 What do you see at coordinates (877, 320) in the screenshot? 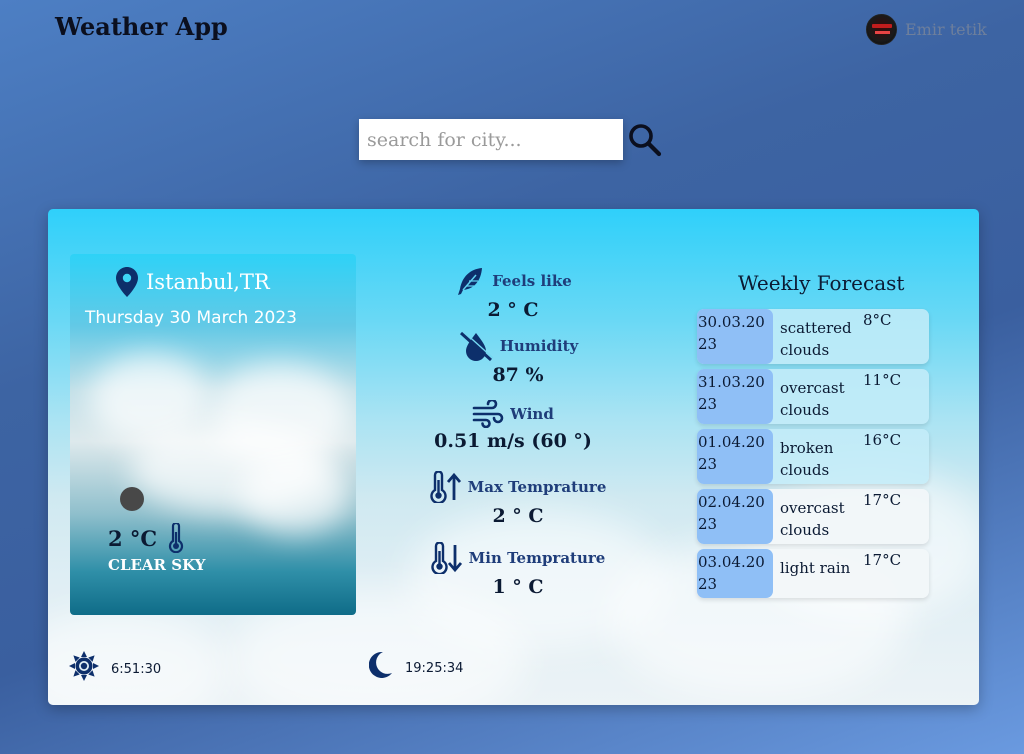
I see `forecast-temperature: 8°C` at bounding box center [877, 320].